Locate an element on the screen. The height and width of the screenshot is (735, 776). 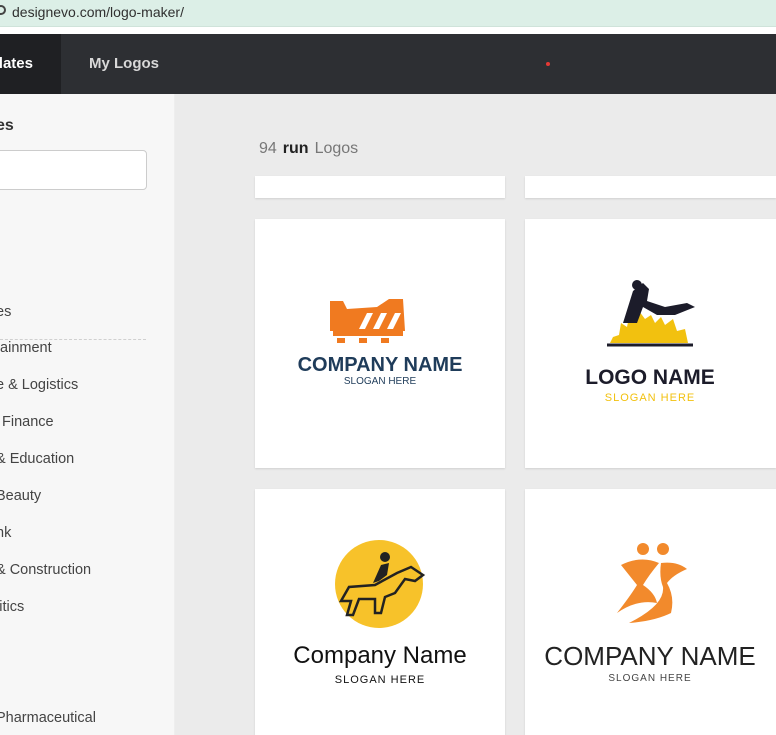
url-text: designevo.com/logo-maker/ is located at coordinates (98, 12).